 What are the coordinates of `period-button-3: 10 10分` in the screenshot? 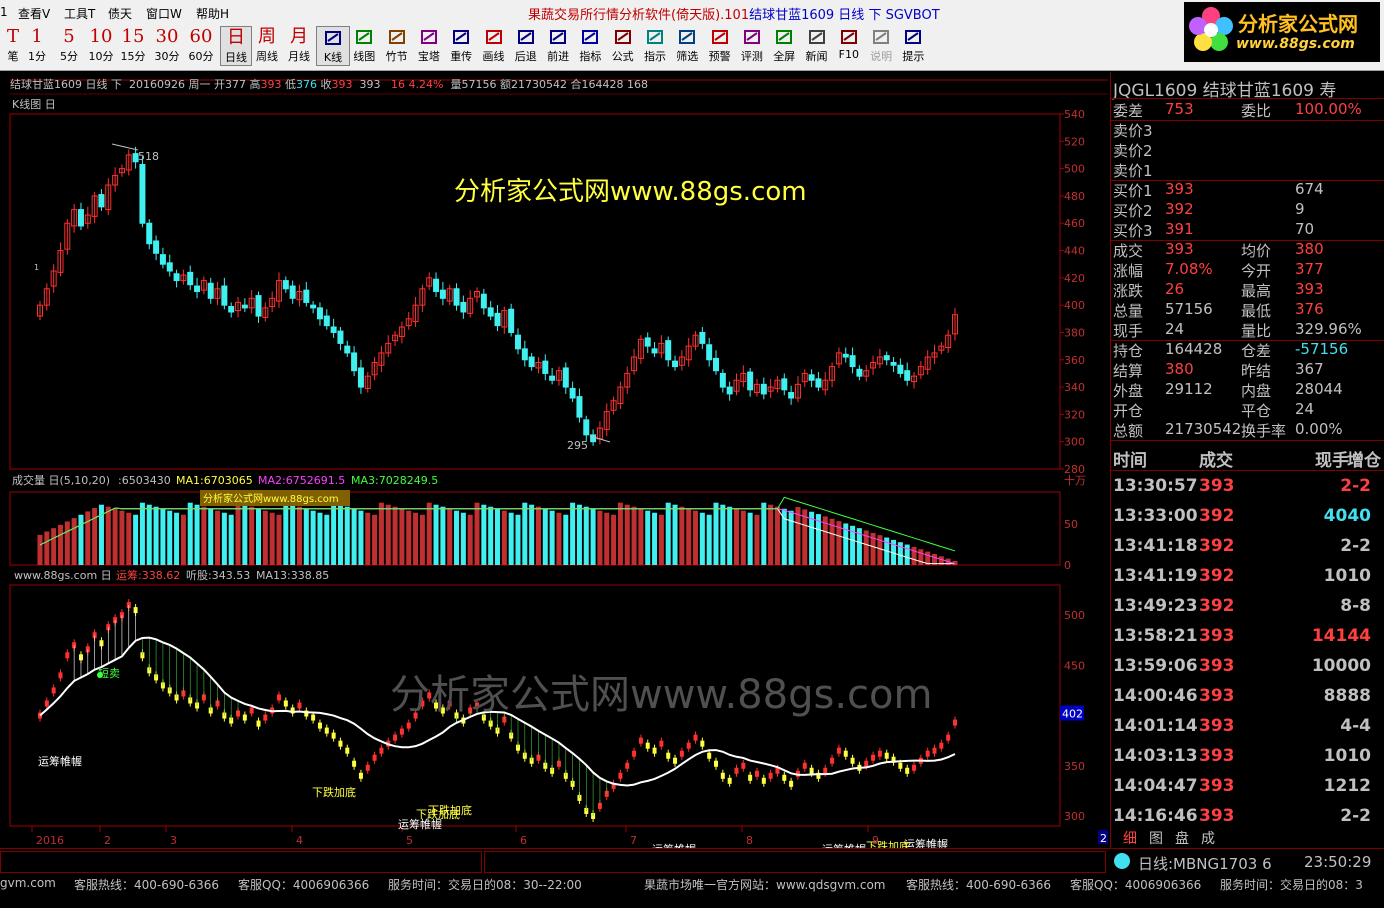 It's located at (101, 45).